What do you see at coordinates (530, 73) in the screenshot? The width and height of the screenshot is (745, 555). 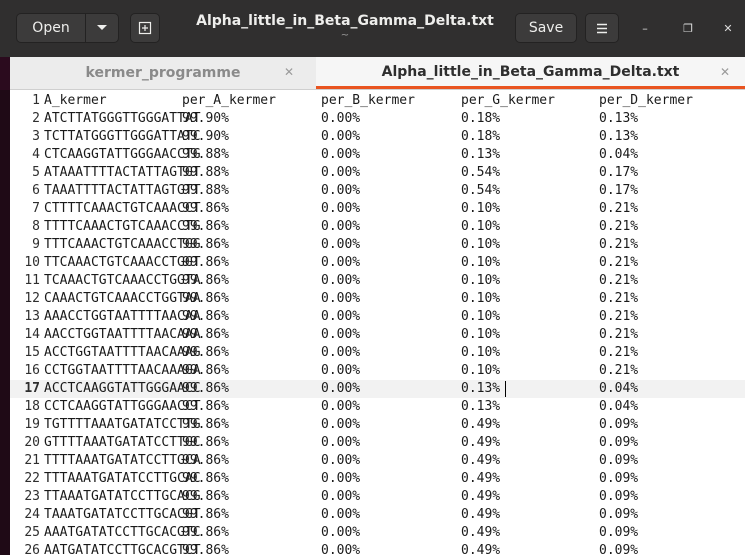 I see `tab-alpha-little: Alpha_little_in_Beta_Gamma_Delta.txt ✕` at bounding box center [530, 73].